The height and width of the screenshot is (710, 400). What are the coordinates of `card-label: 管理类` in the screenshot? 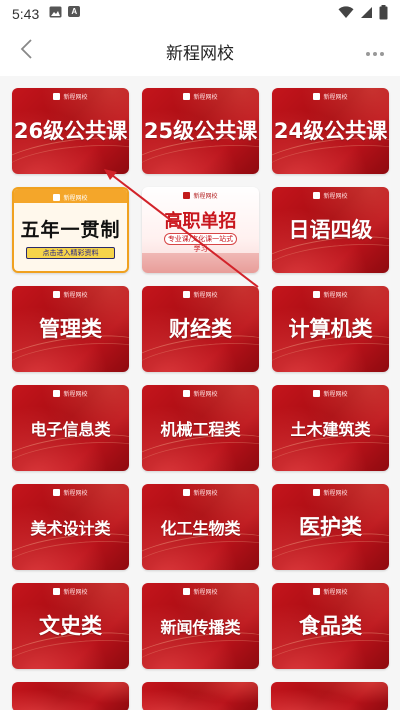 It's located at (70, 329).